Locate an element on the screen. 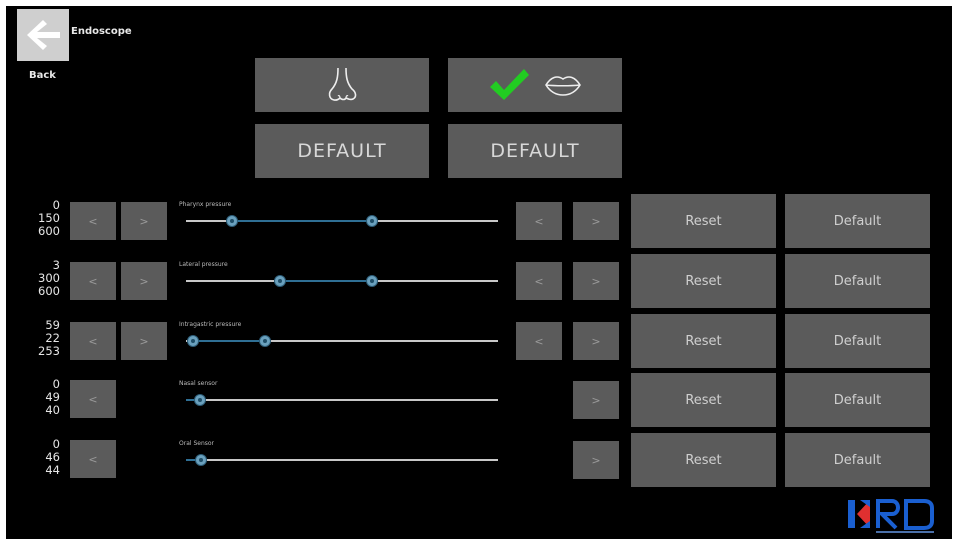 The width and height of the screenshot is (957, 541). slider-label: Lateral pressure is located at coordinates (203, 264).